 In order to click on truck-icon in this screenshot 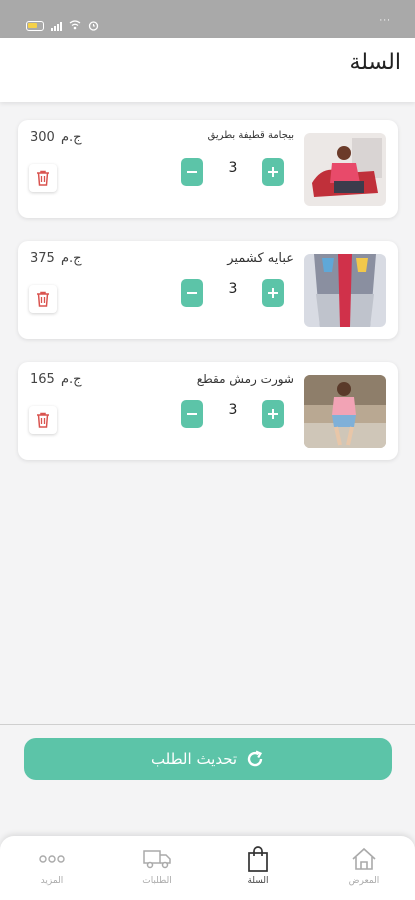, I will do `click(157, 859)`.